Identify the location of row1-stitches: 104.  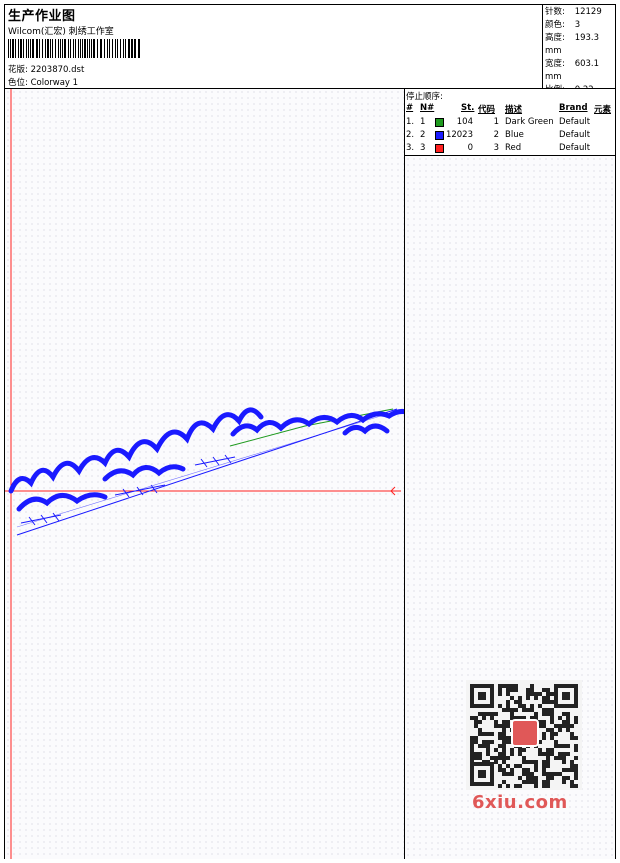
(464, 122).